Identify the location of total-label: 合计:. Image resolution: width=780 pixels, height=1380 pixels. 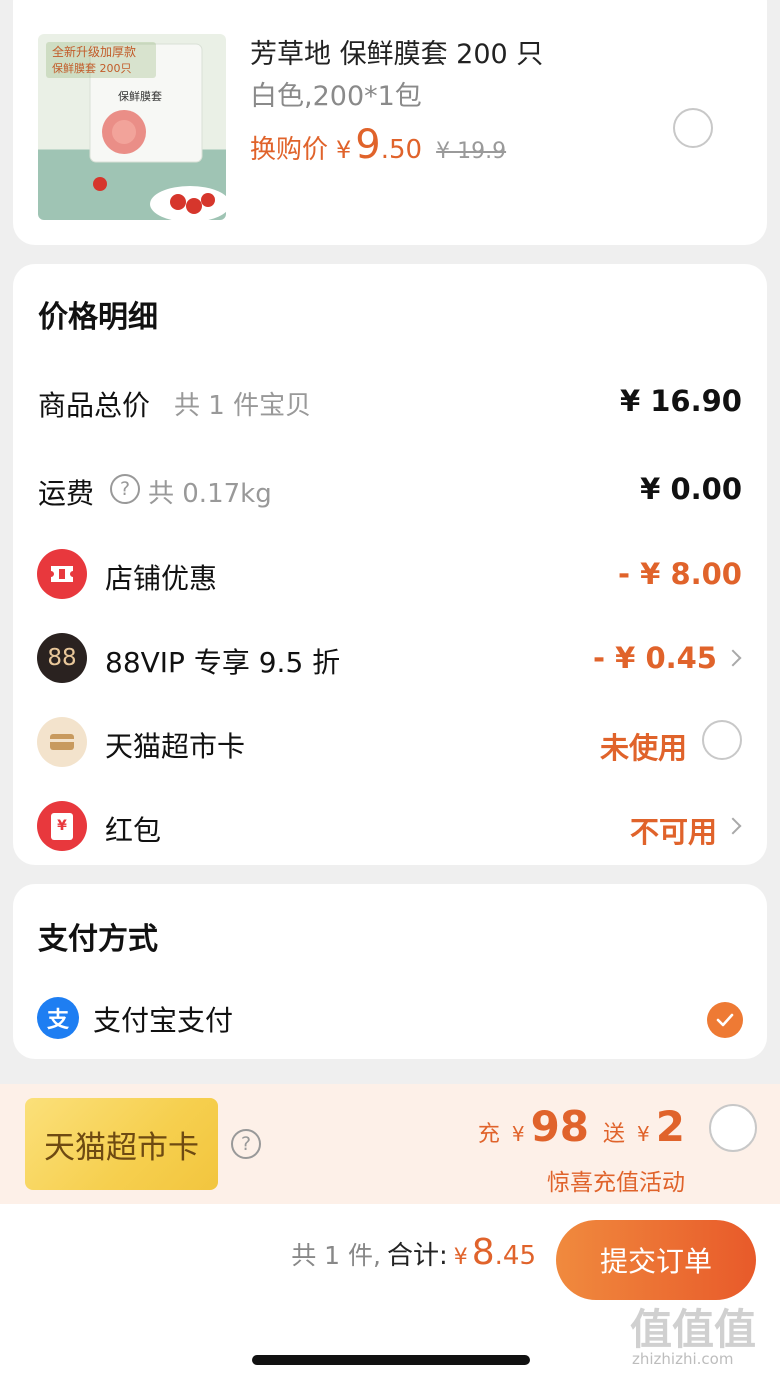
(417, 1256).